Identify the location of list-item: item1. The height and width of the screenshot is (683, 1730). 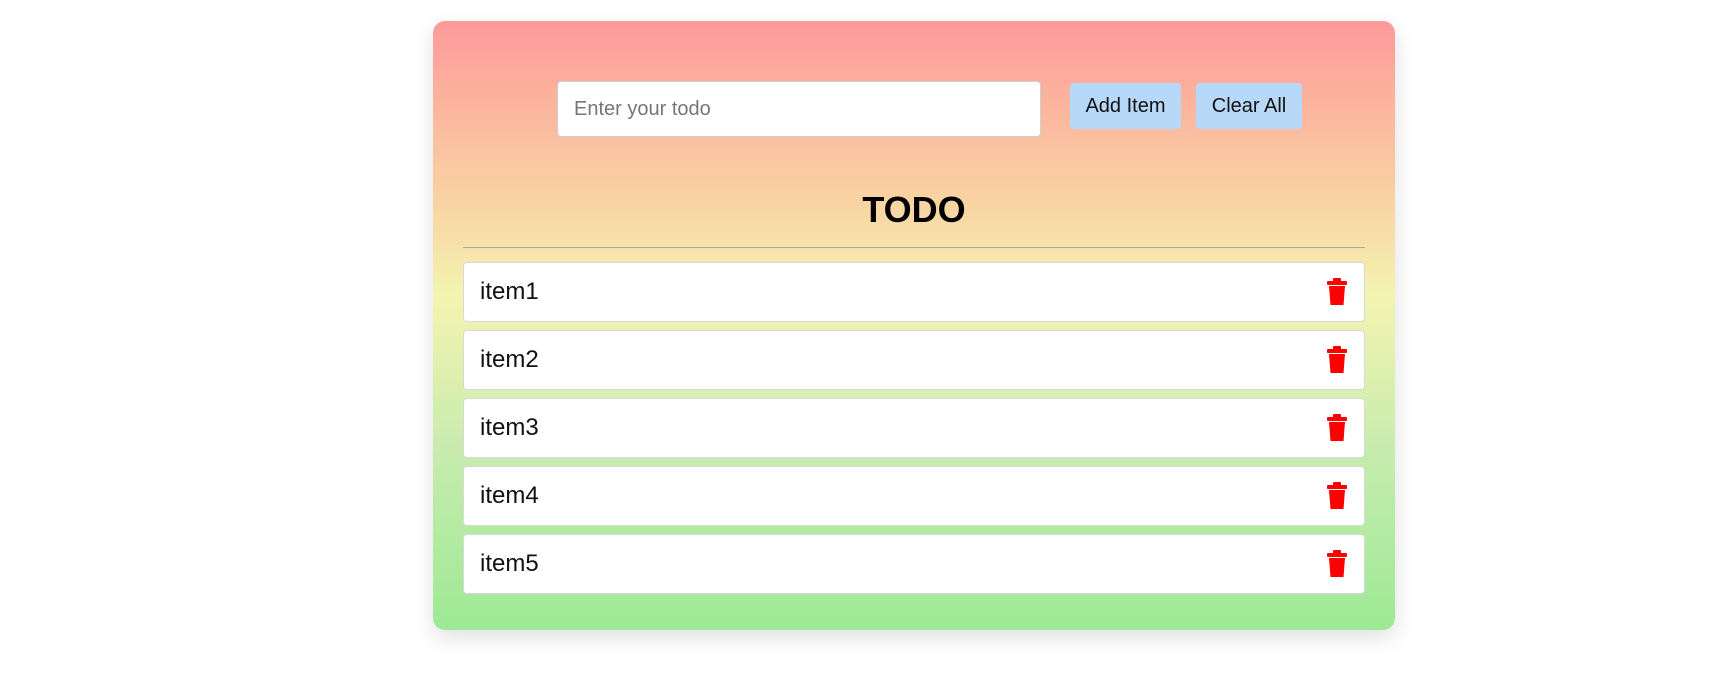
(914, 292).